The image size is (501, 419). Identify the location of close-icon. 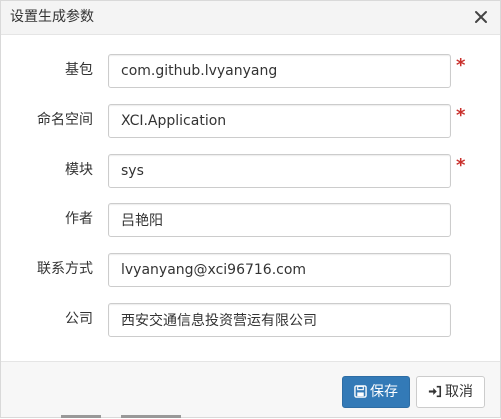
(481, 17).